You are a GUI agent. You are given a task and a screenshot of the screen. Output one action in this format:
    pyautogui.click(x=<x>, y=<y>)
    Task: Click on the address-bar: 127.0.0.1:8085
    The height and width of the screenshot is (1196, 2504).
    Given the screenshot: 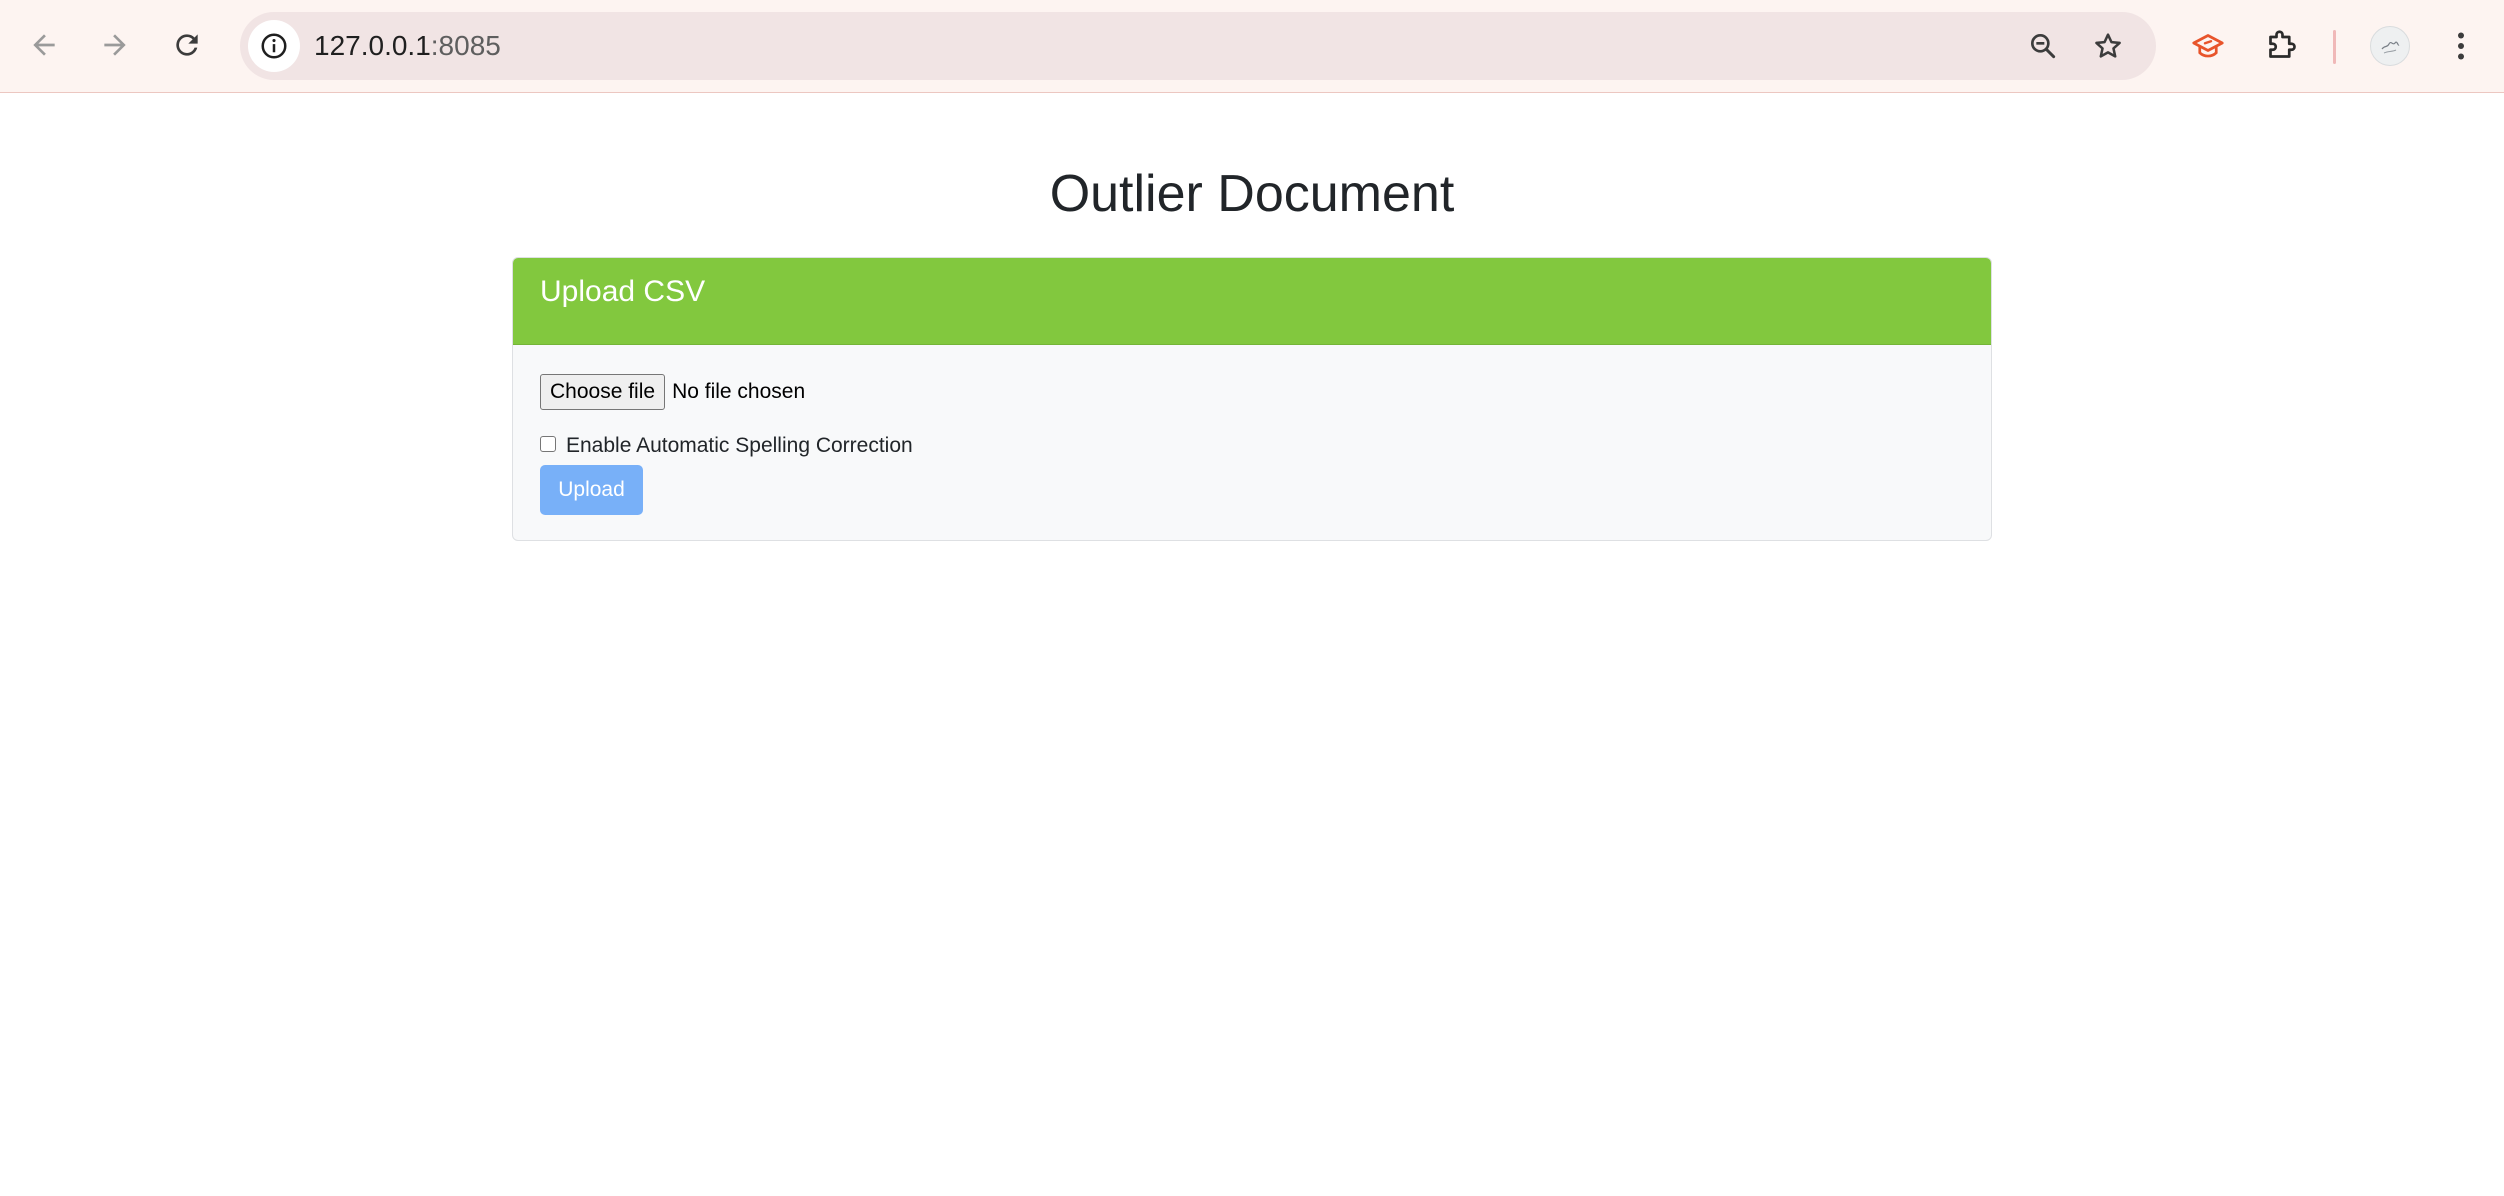 What is the action you would take?
    pyautogui.click(x=1198, y=46)
    